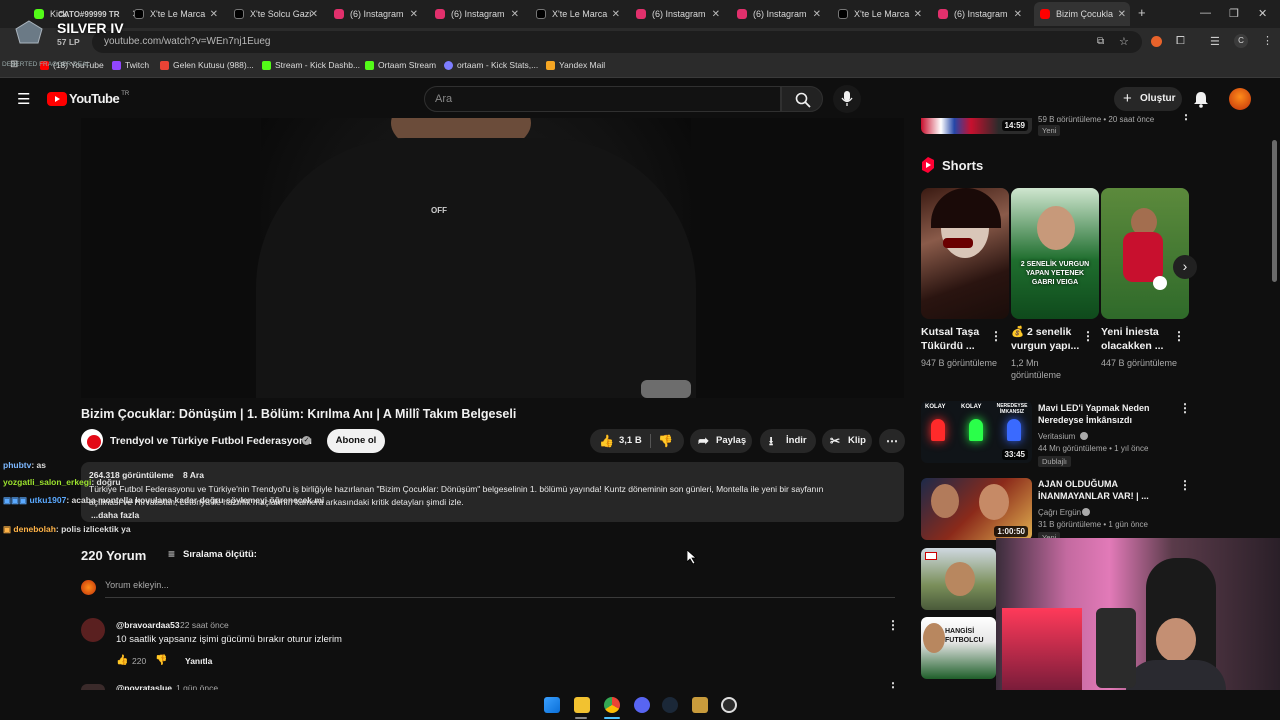  Describe the element at coordinates (92, 440) in the screenshot. I see `channel-avatar` at that location.